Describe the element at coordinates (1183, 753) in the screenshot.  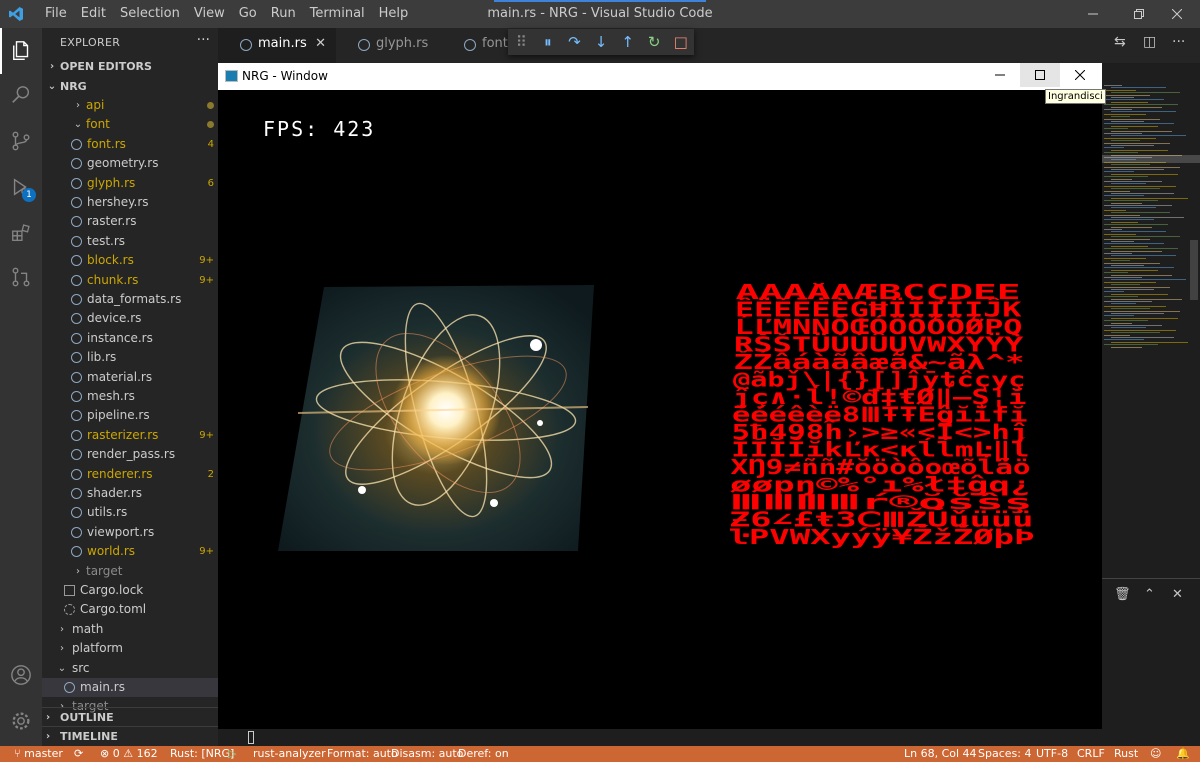
I see `notifications-bell-icon: 🔔` at that location.